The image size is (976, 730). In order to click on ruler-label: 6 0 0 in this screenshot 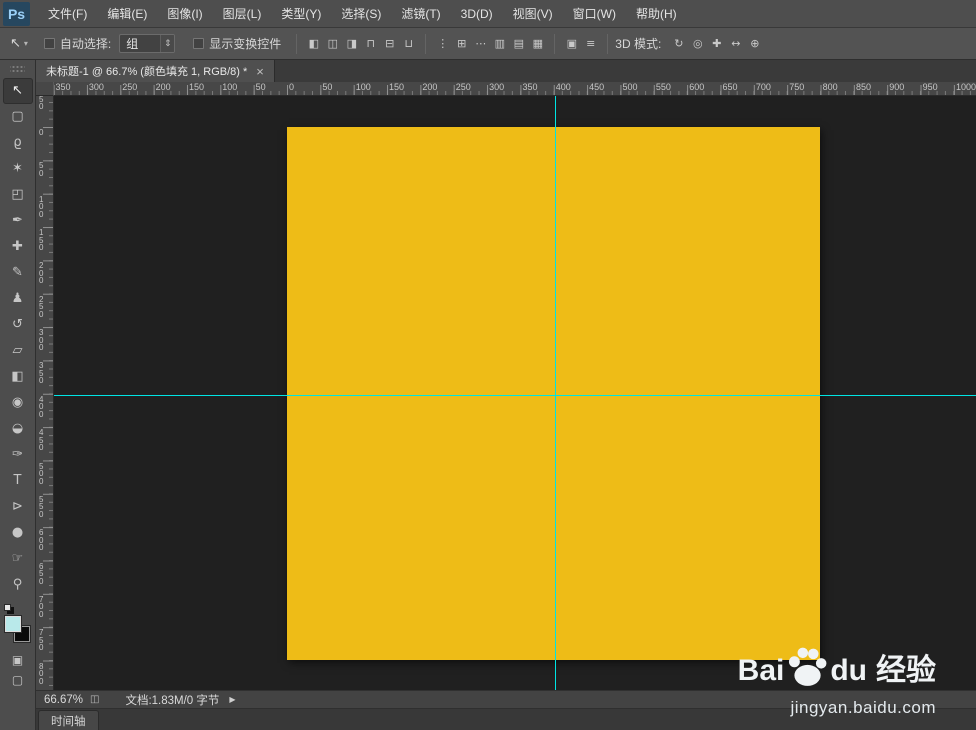, I will do `click(41, 540)`.